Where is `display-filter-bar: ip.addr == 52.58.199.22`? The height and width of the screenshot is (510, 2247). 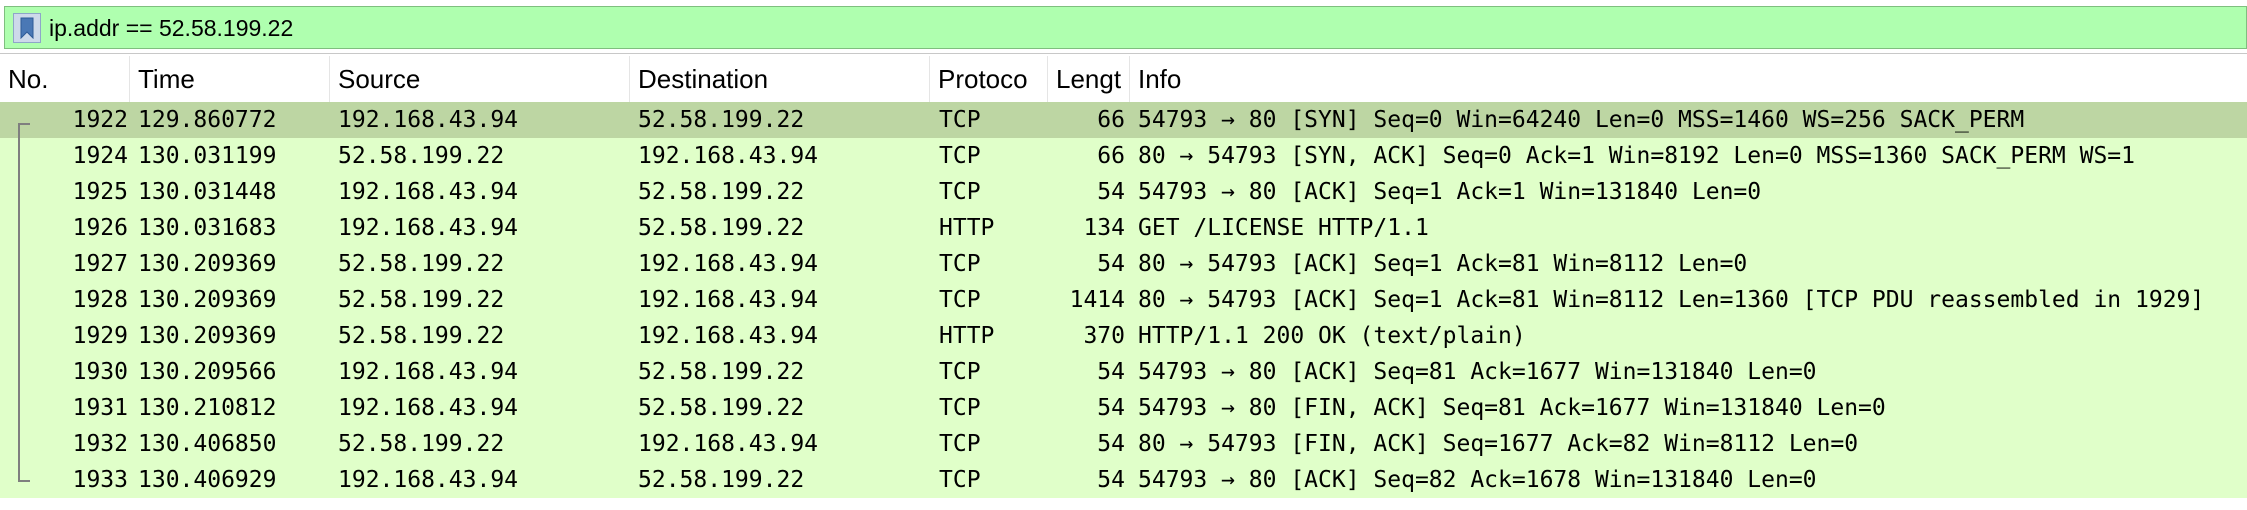
display-filter-bar: ip.addr == 52.58.199.22 is located at coordinates (1123, 27).